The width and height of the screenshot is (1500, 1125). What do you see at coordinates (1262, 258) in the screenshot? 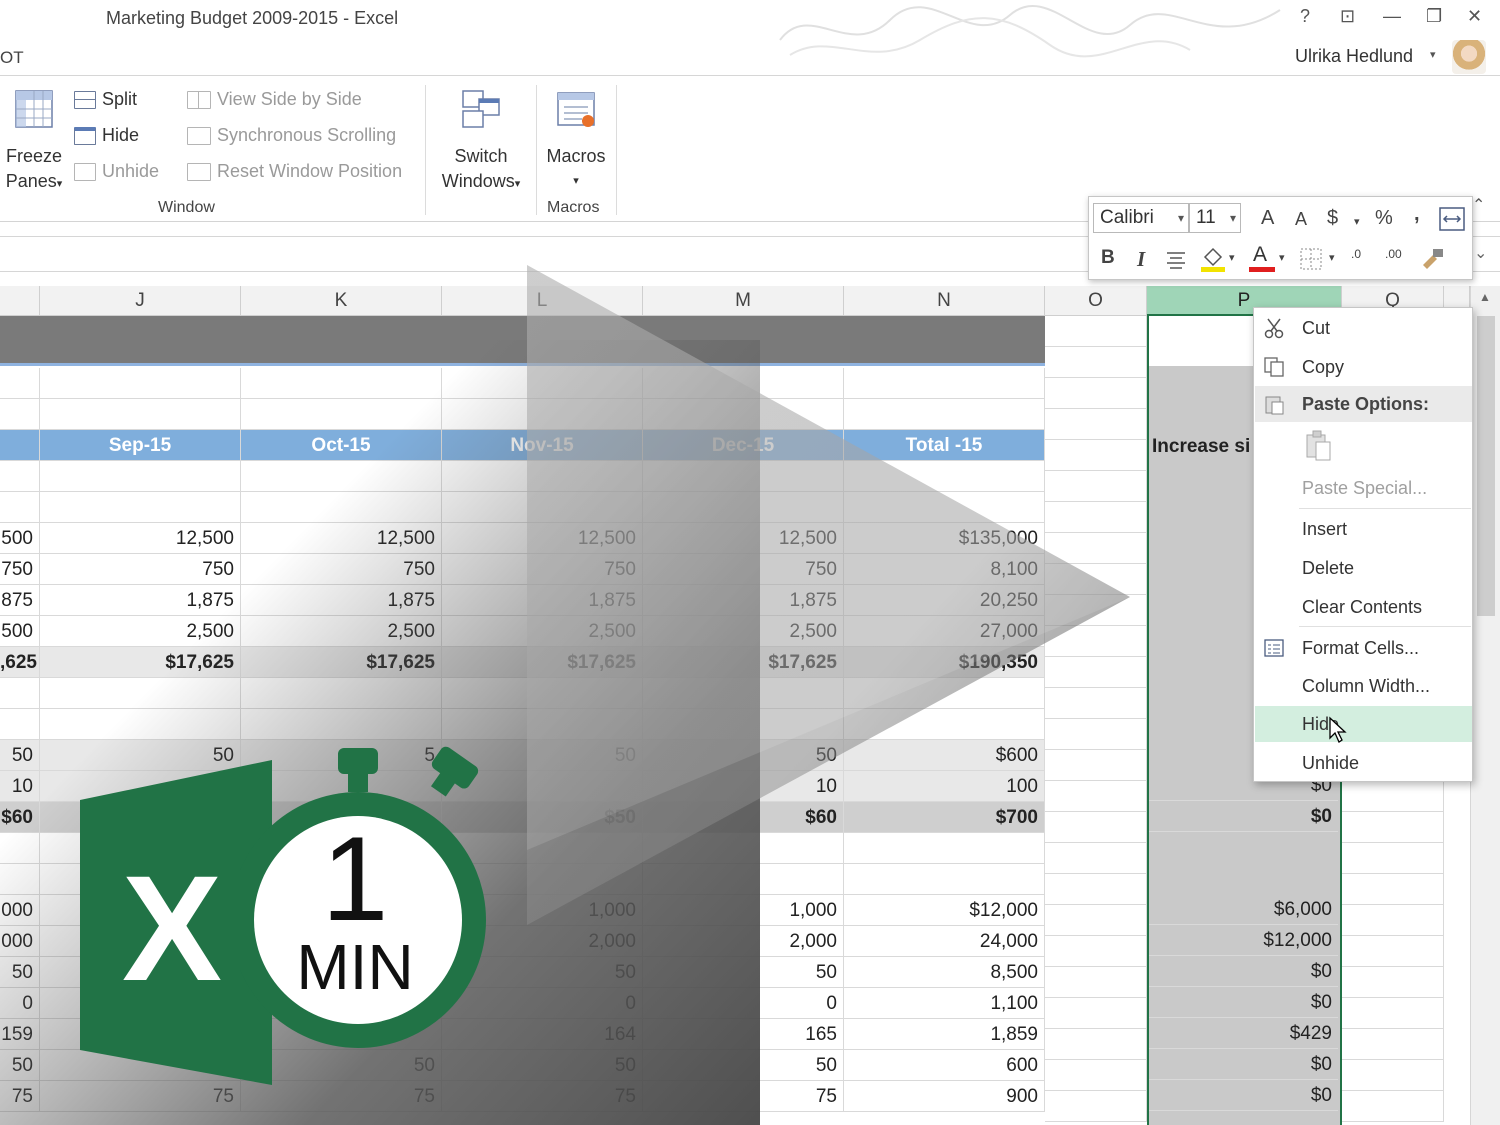
I see `font-color-button: A` at bounding box center [1262, 258].